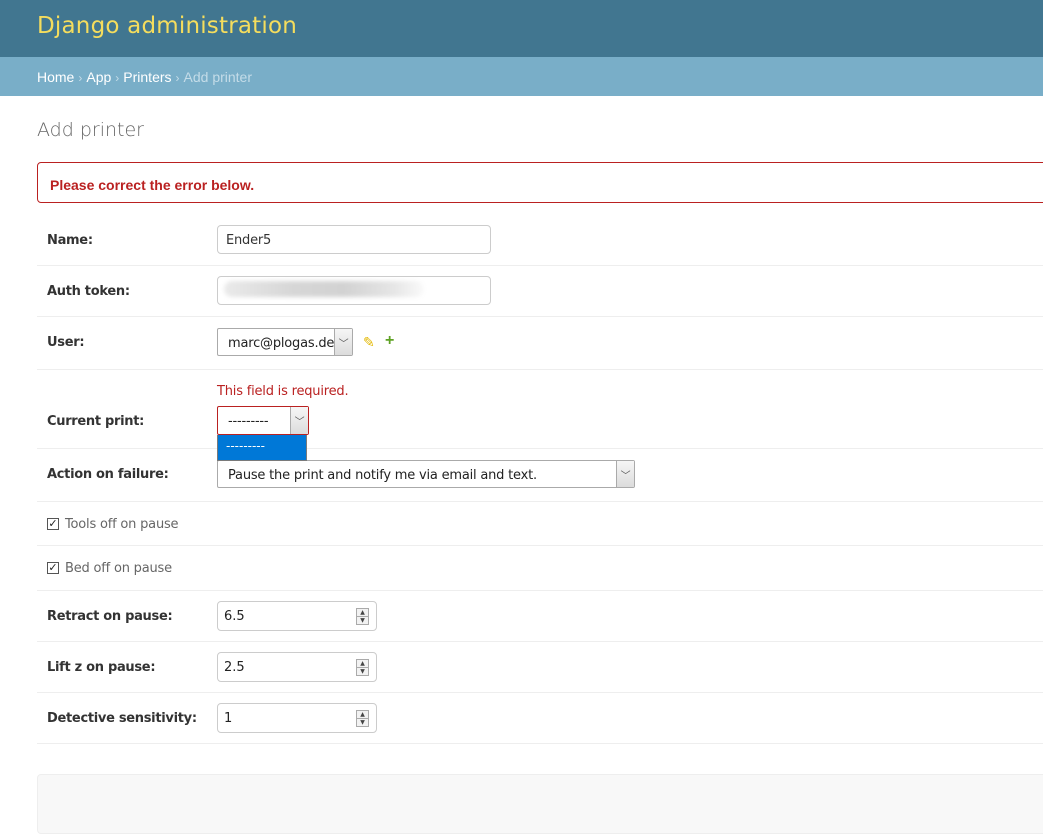 This screenshot has width=1043, height=834. Describe the element at coordinates (540, 667) in the screenshot. I see `form-row-lift-z-on-pause: Lift z on pause: 2.5 ▲ ▼` at that location.